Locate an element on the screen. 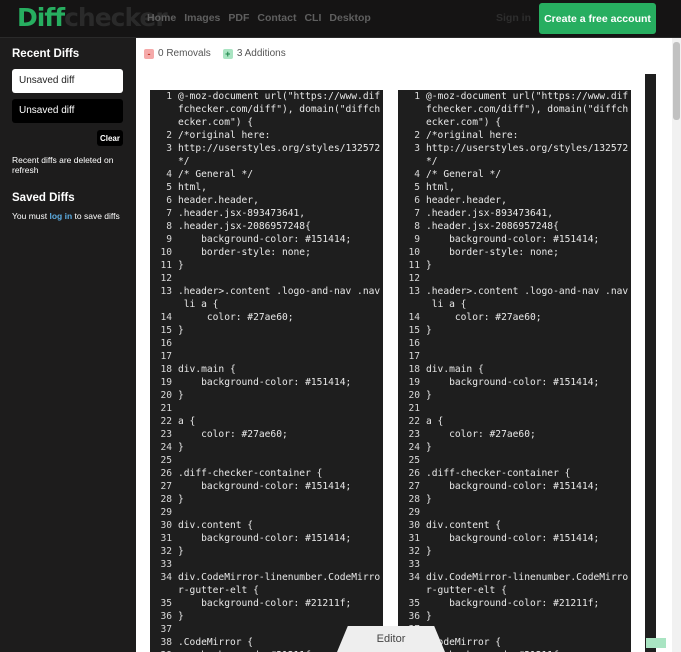  code-line: 29 is located at coordinates (514, 512).